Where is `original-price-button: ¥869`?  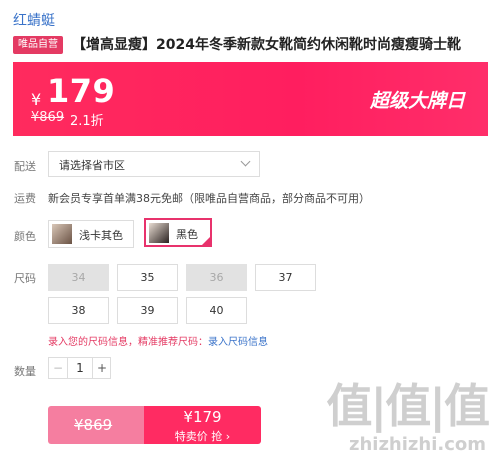 original-price-button: ¥869 is located at coordinates (96, 425).